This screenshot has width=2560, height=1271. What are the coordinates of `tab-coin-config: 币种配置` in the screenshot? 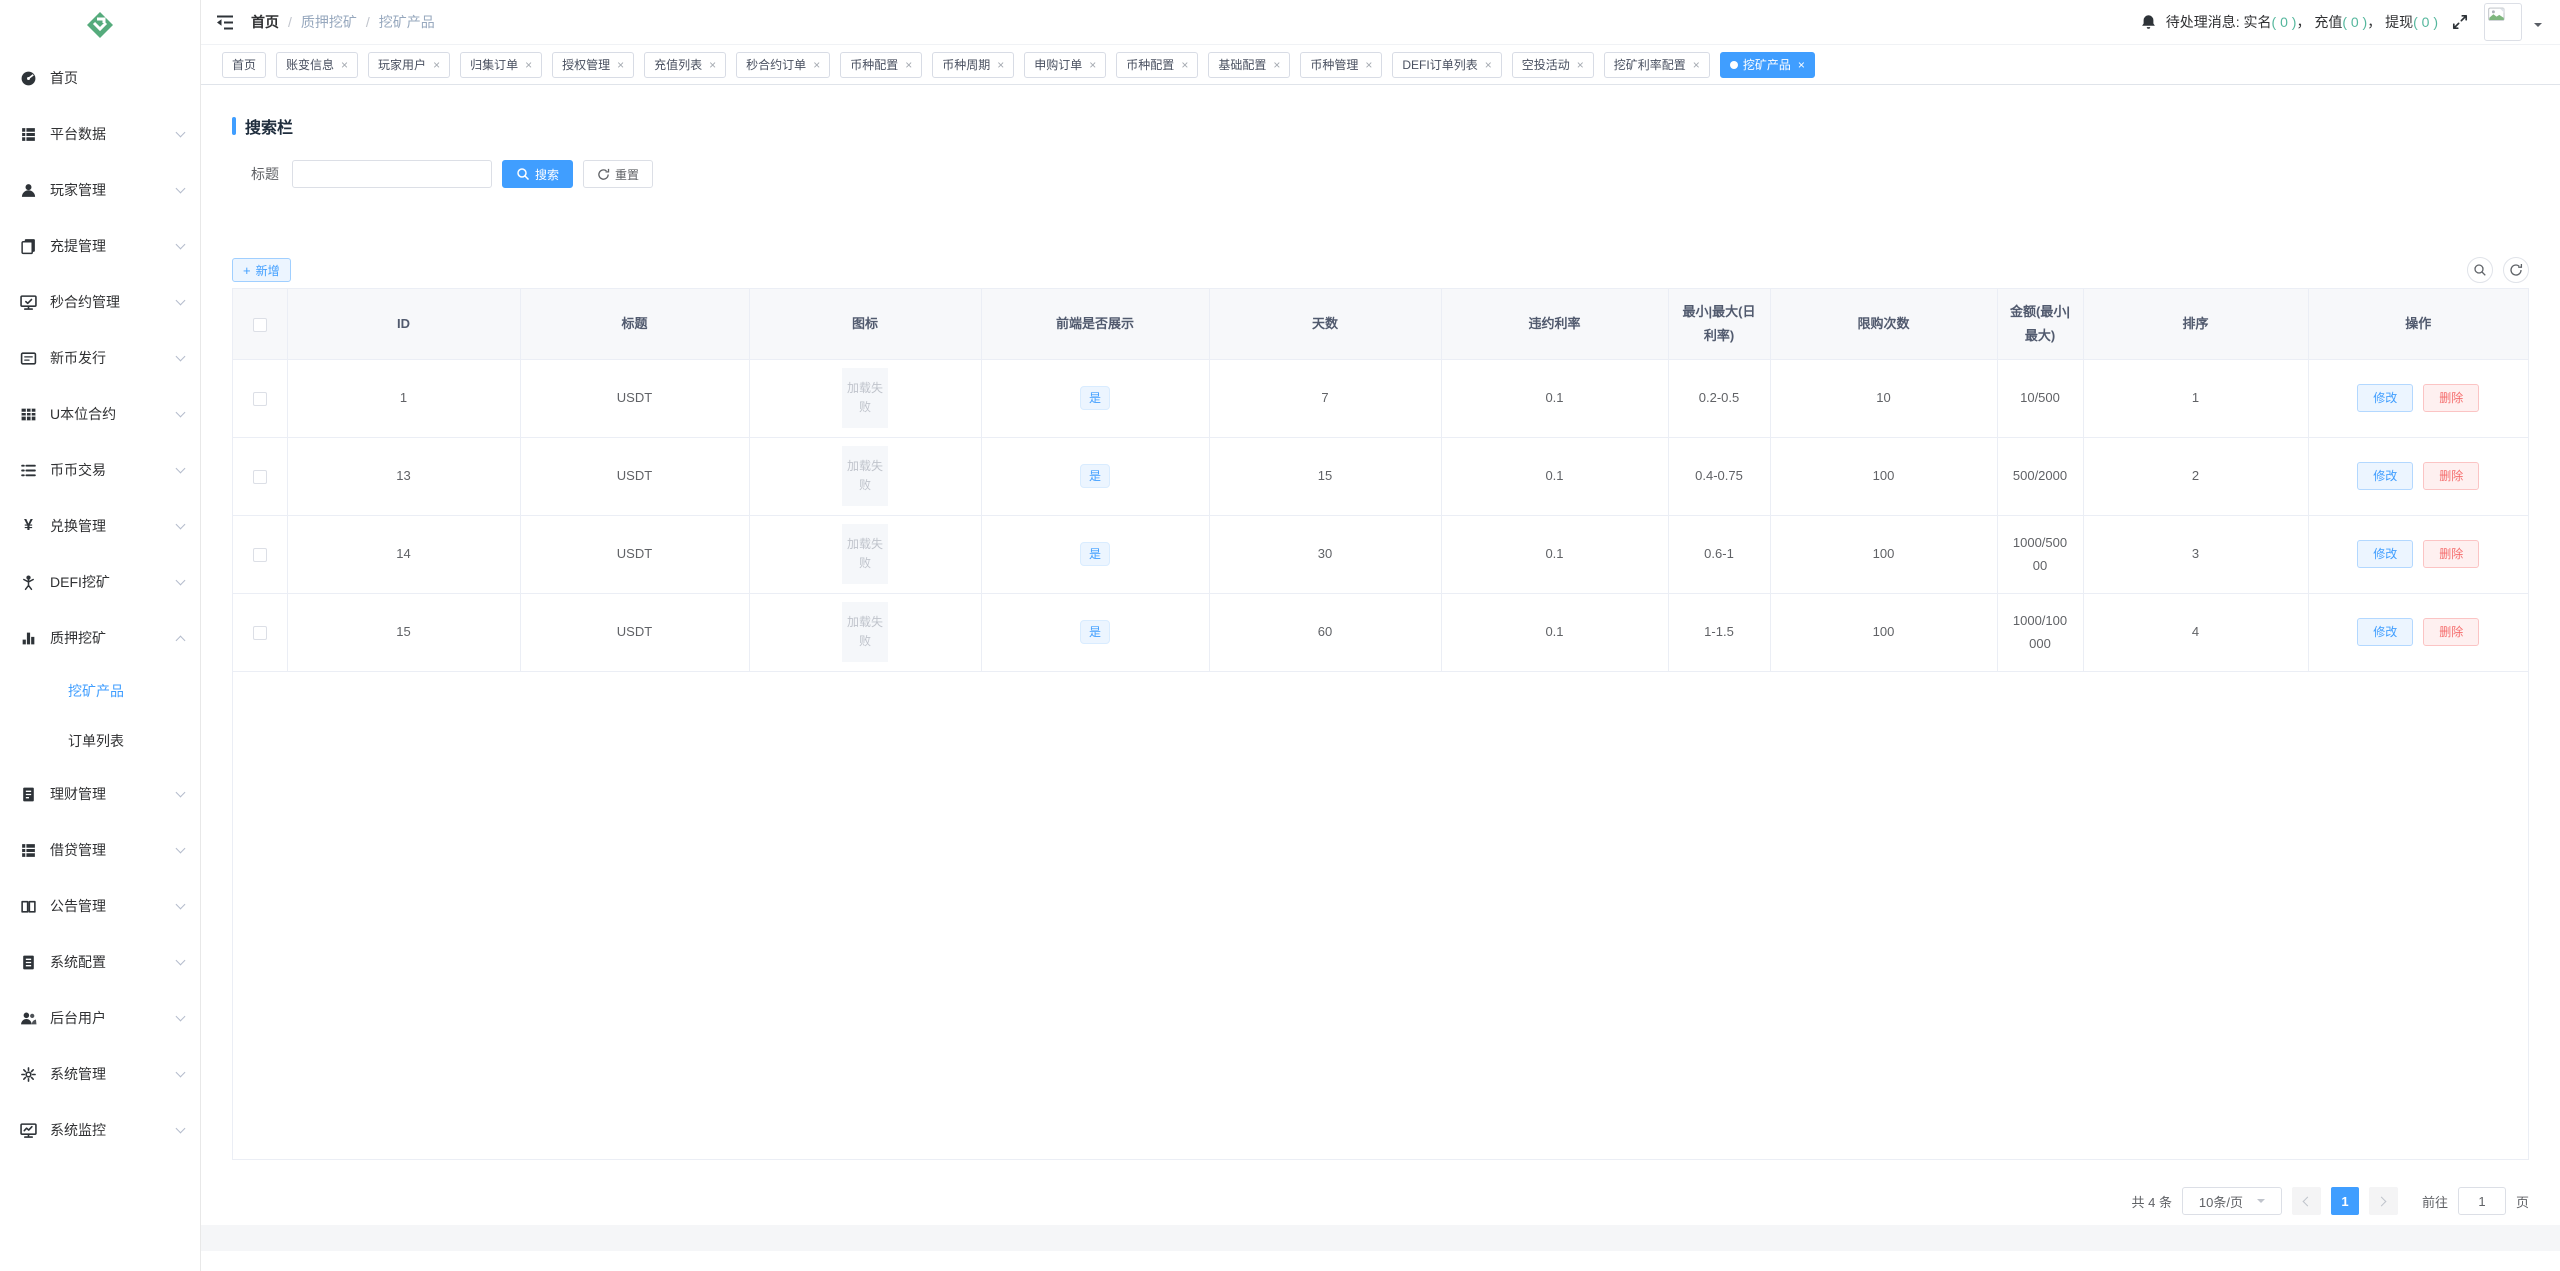 It's located at (881, 64).